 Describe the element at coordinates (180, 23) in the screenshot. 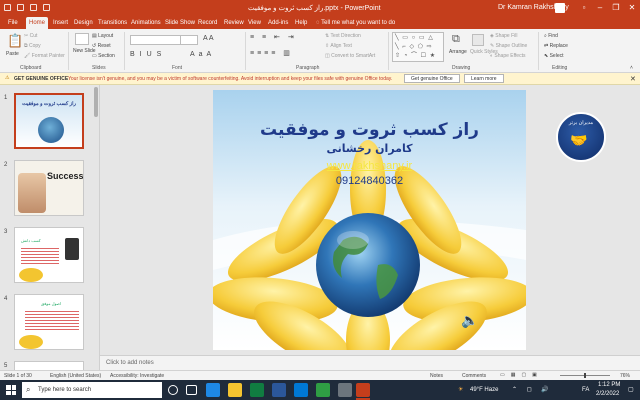

I see `tab-slide-show: Slide Show` at that location.